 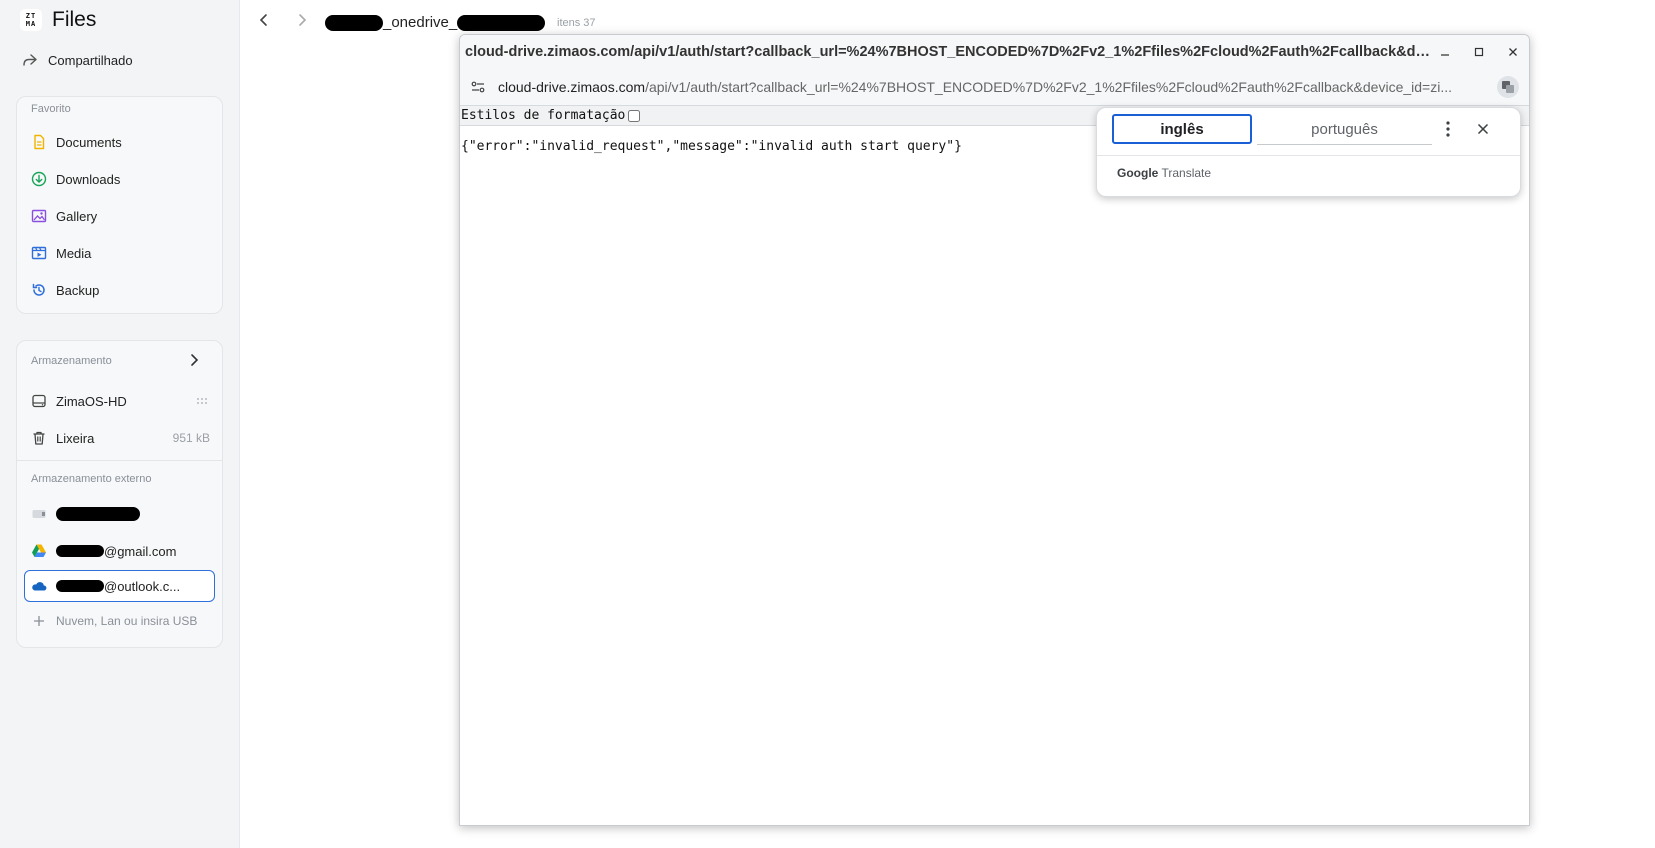 I want to click on forward-button, so click(x=302, y=22).